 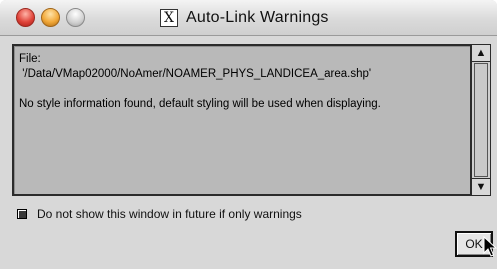 What do you see at coordinates (22, 214) in the screenshot?
I see `no-show-checkbox` at bounding box center [22, 214].